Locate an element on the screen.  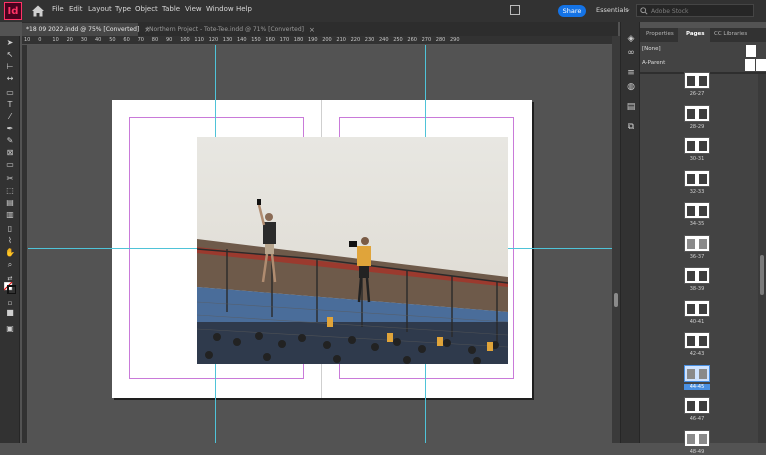
page-spread-item: 30-31 is located at coordinates (697, 149).